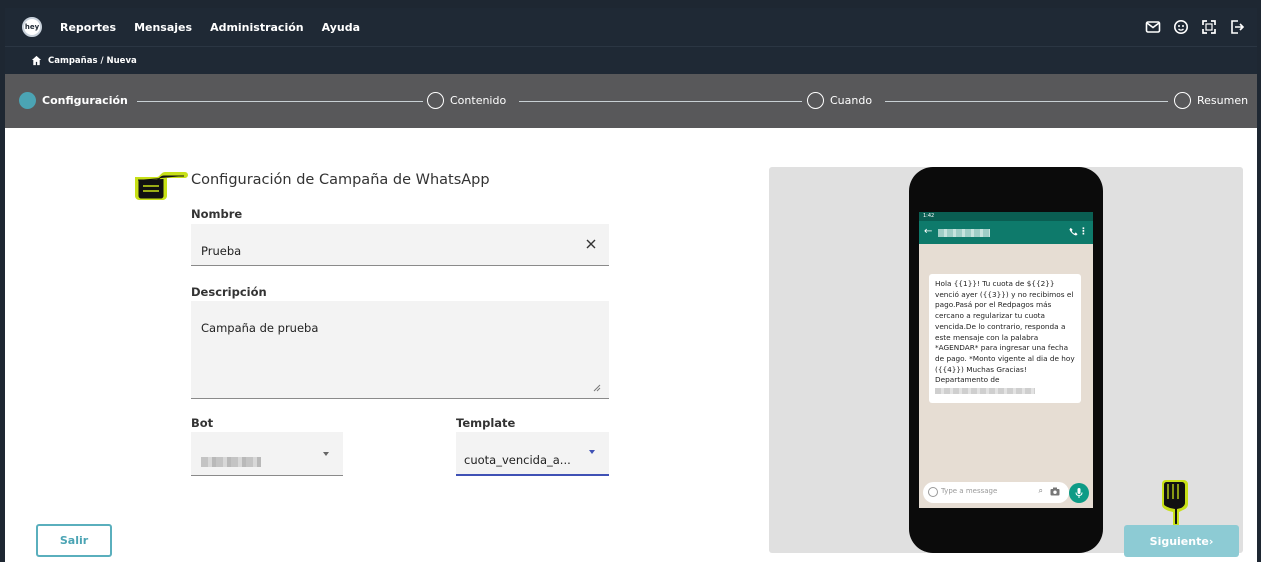 The image size is (1261, 562). Describe the element at coordinates (486, 423) in the screenshot. I see `template-label: Template` at that location.